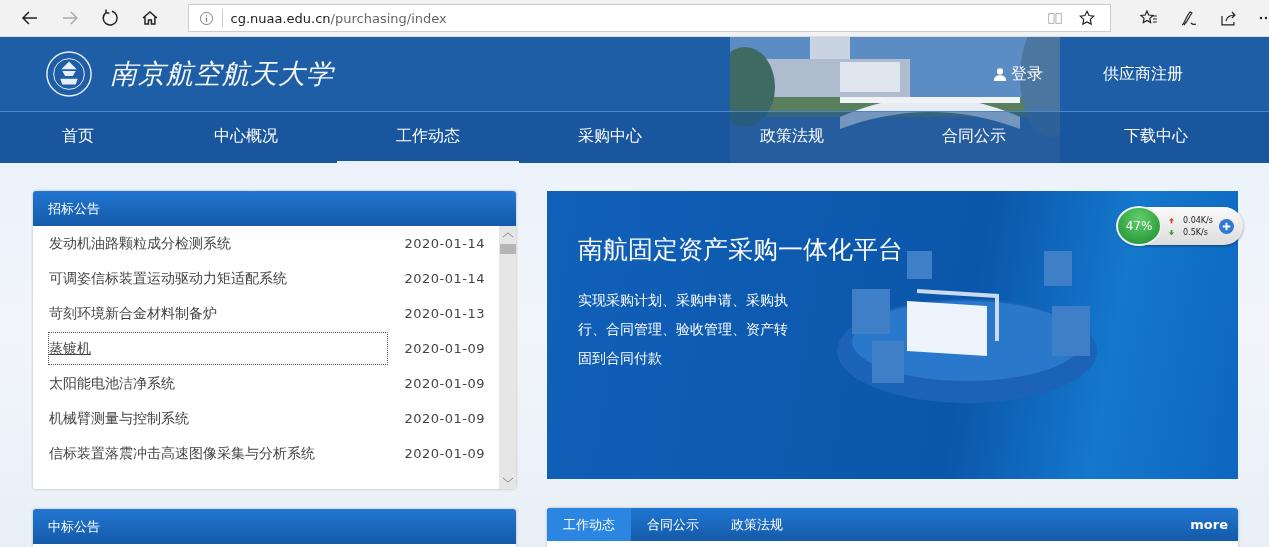 The image size is (1269, 547). Describe the element at coordinates (69, 74) in the screenshot. I see `university-seal-icon` at that location.